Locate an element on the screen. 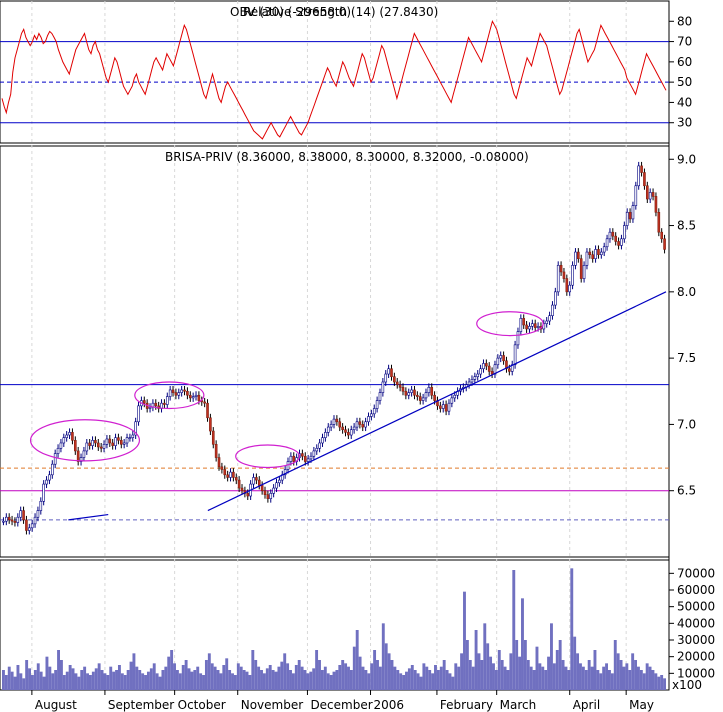  y-tick-label: 7.5 is located at coordinates (686, 358).